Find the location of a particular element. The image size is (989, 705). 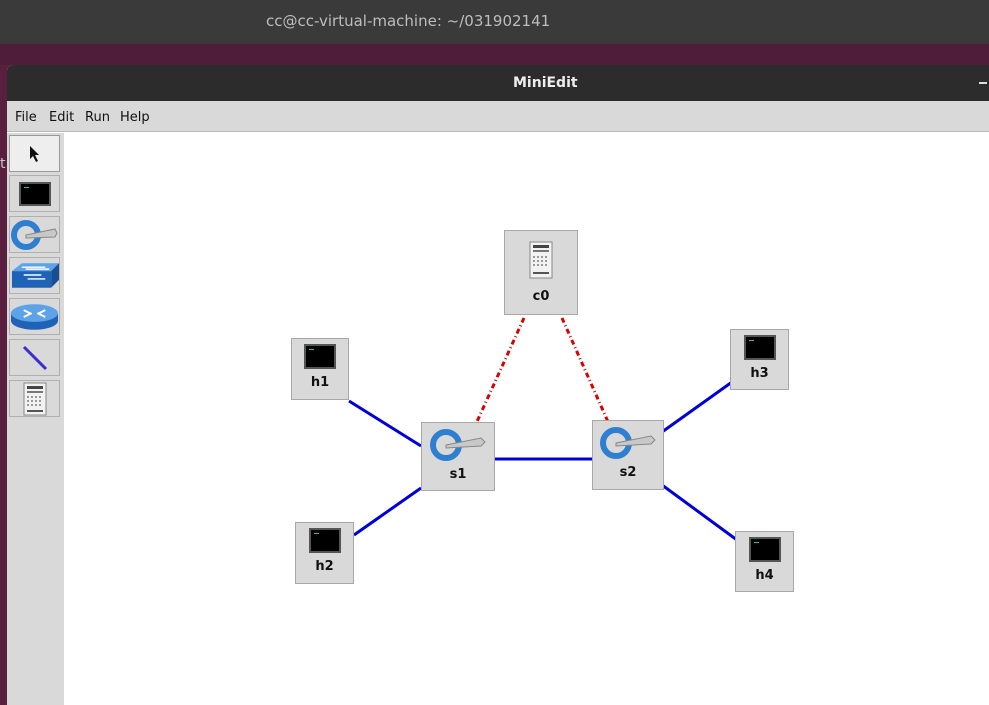

link-h1-s1 is located at coordinates (385, 423).